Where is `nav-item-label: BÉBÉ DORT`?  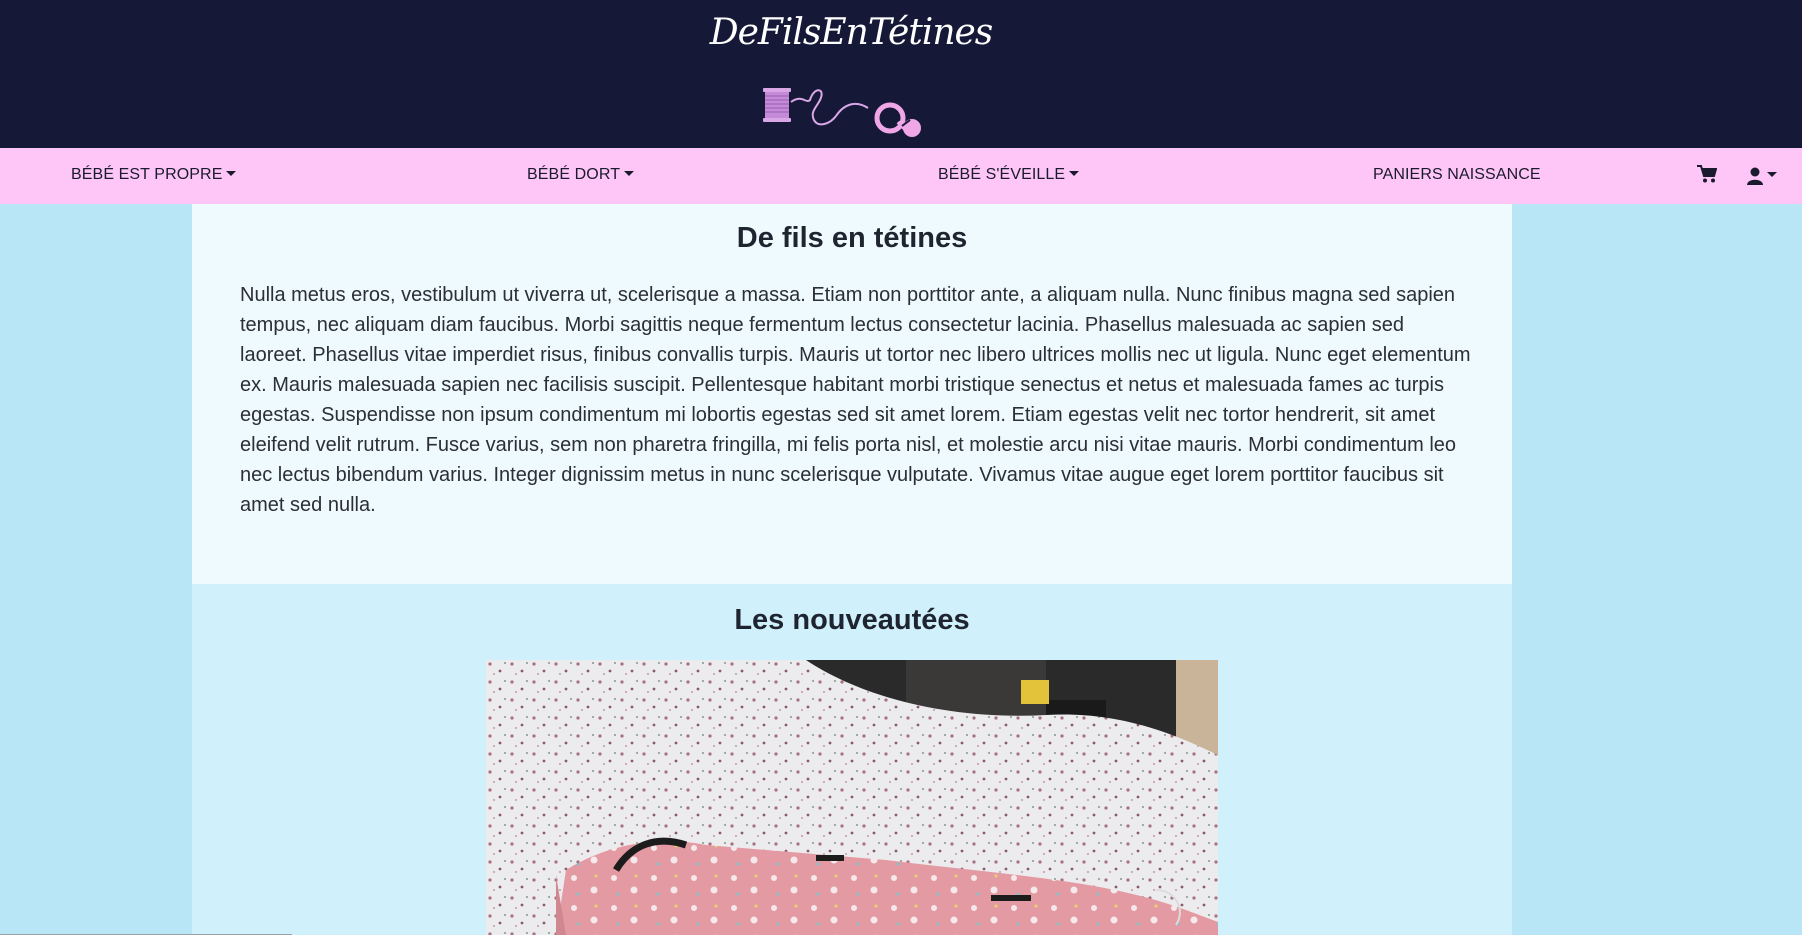 nav-item-label: BÉBÉ DORT is located at coordinates (574, 174).